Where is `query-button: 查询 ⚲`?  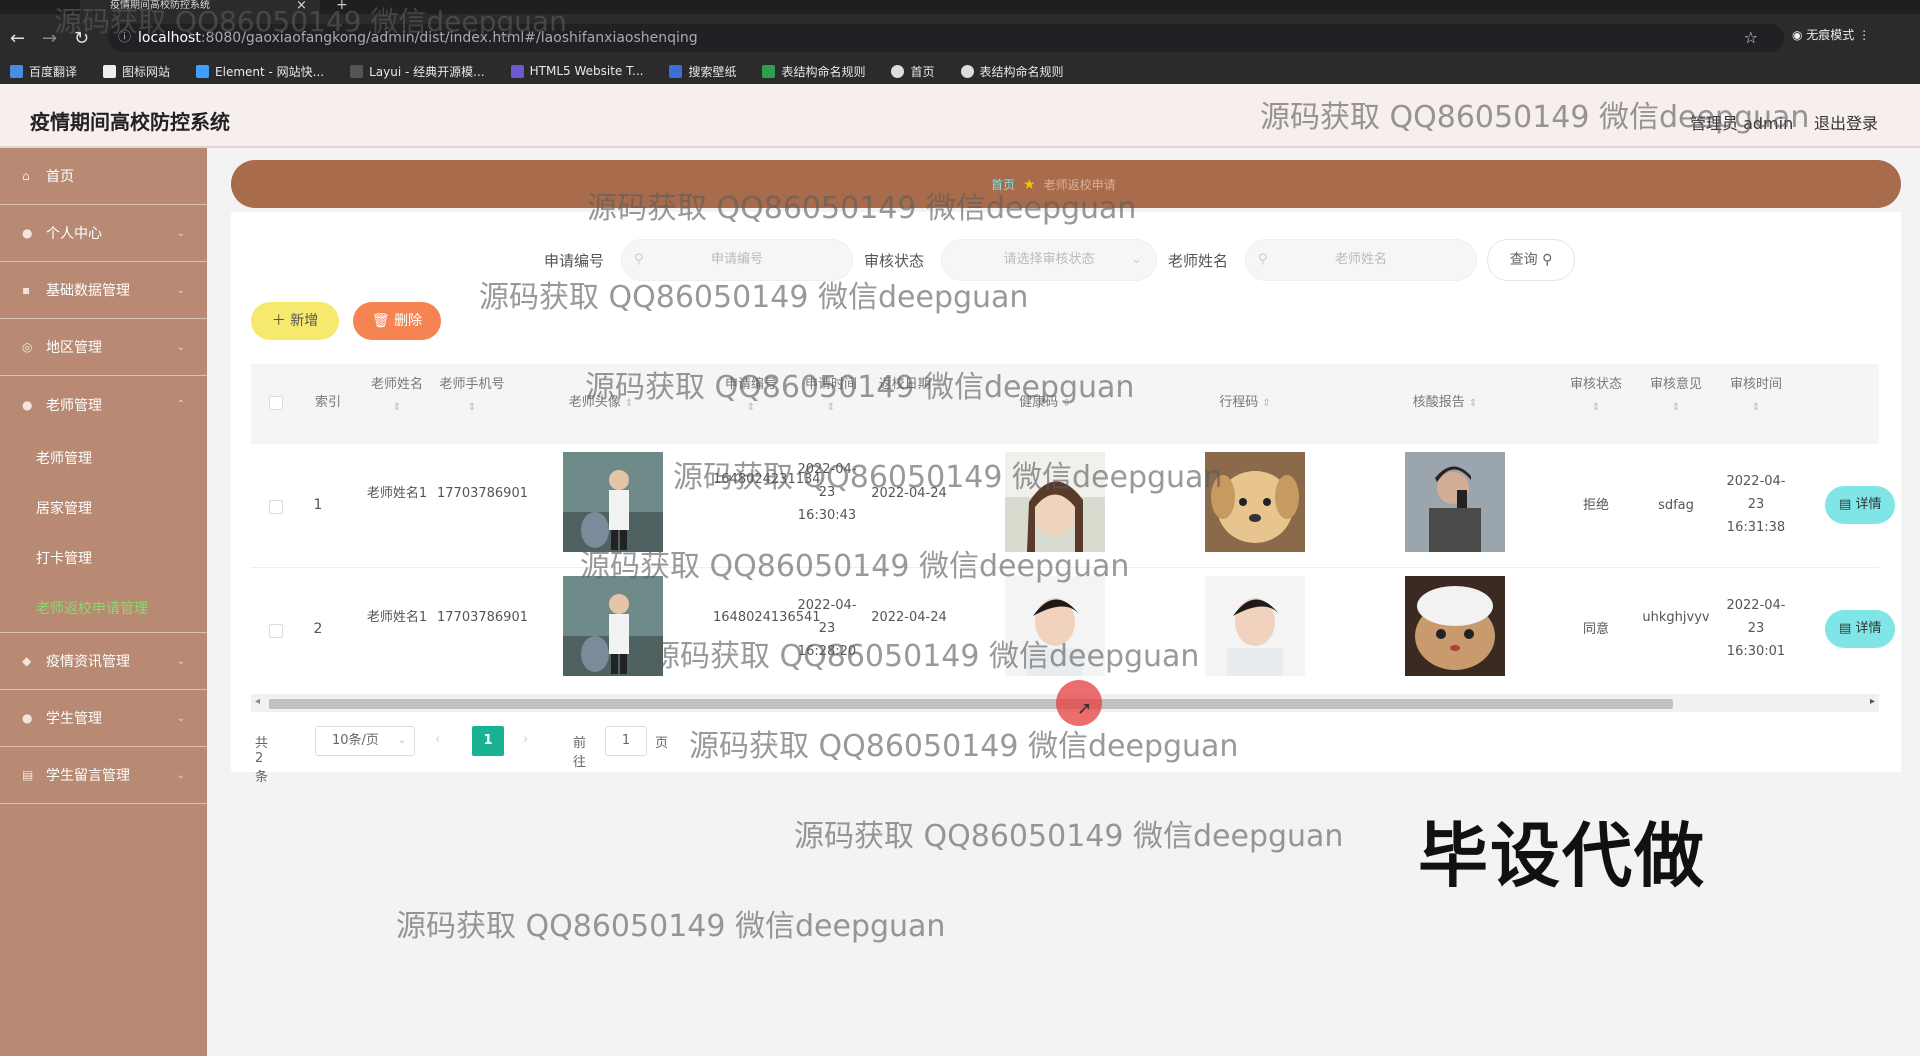
query-button: 查询 ⚲ is located at coordinates (1531, 260).